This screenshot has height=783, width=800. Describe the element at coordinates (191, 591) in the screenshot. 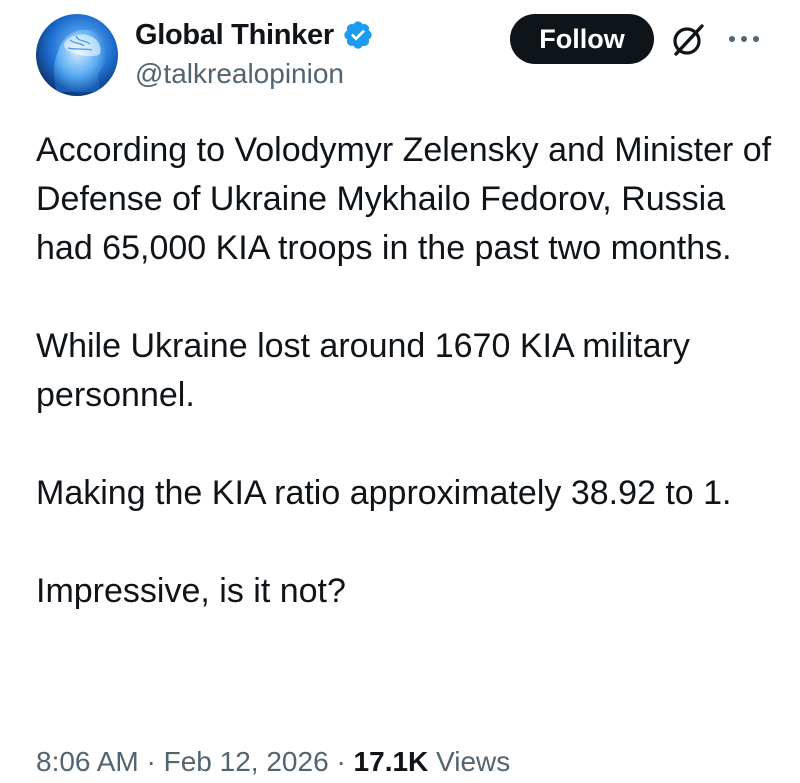

I see `tweet-paragraph: Impressive, is it not?` at that location.